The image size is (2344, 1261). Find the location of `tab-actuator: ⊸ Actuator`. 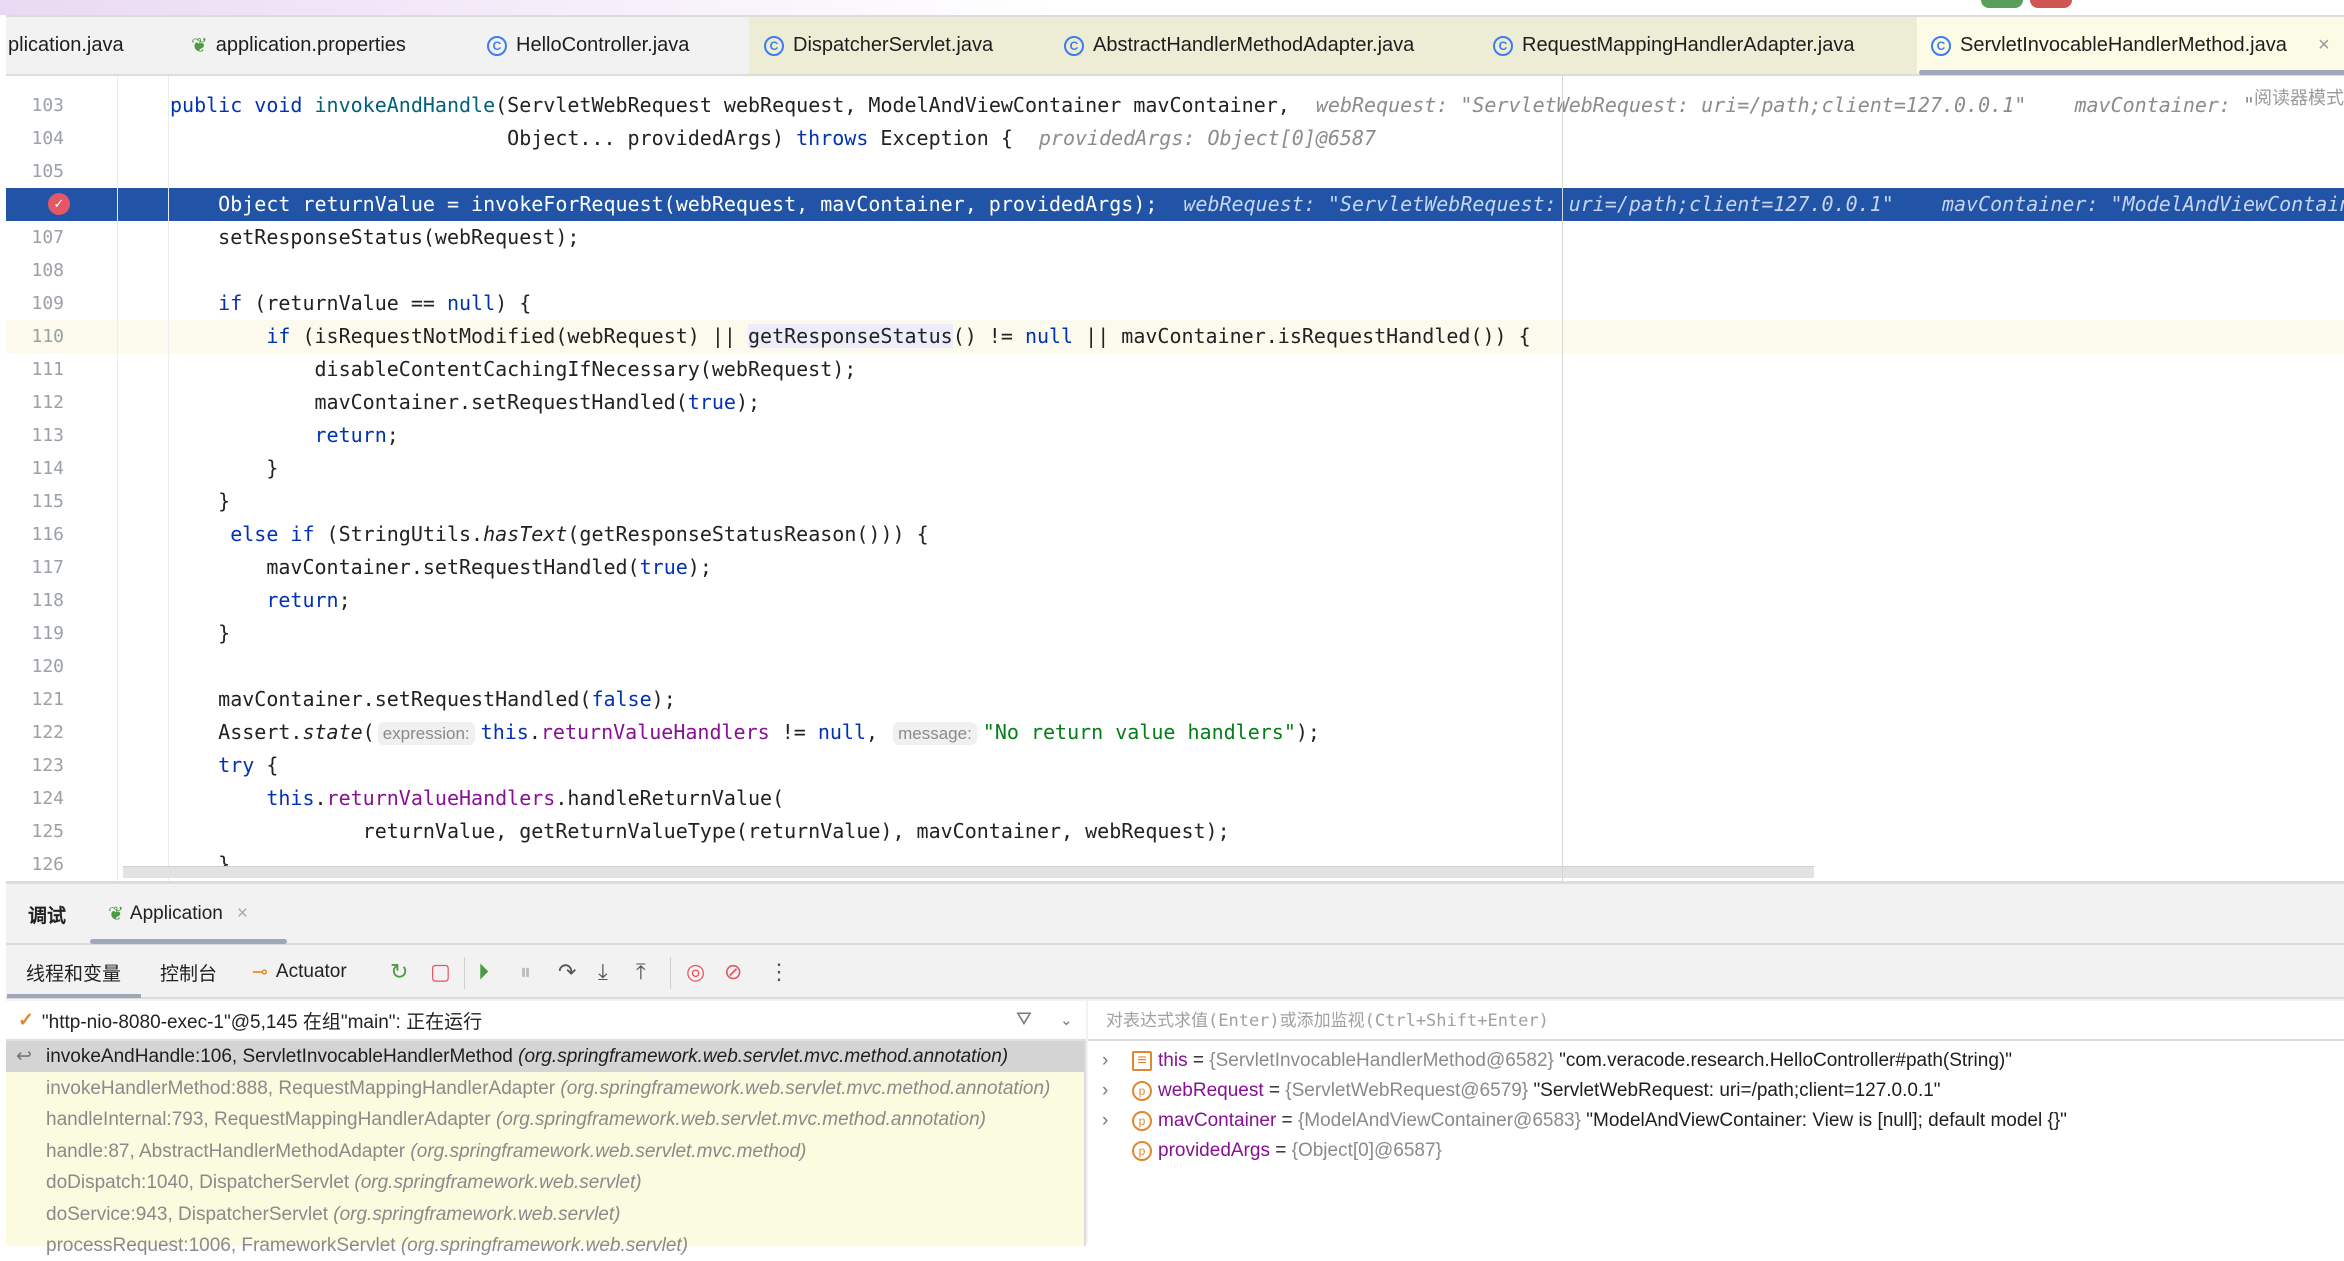

tab-actuator: ⊸ Actuator is located at coordinates (299, 972).